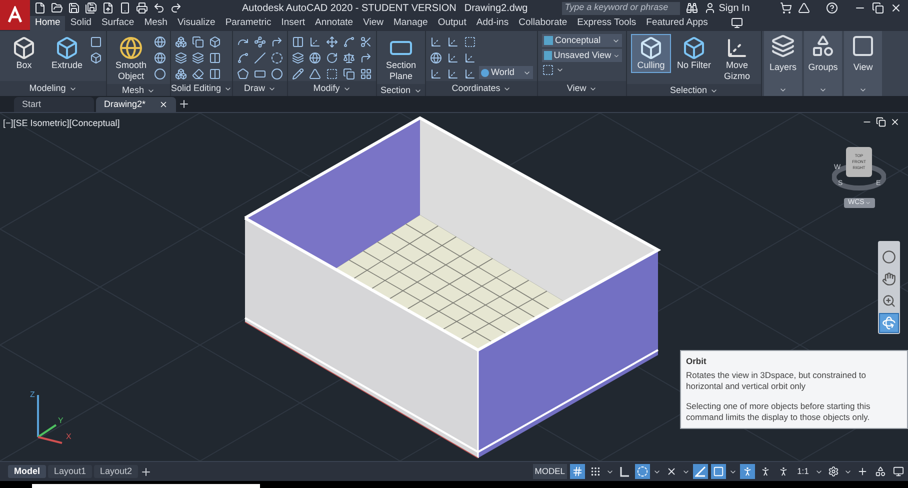 This screenshot has height=488, width=908. Describe the element at coordinates (57, 8) in the screenshot. I see `folder-icon` at that location.